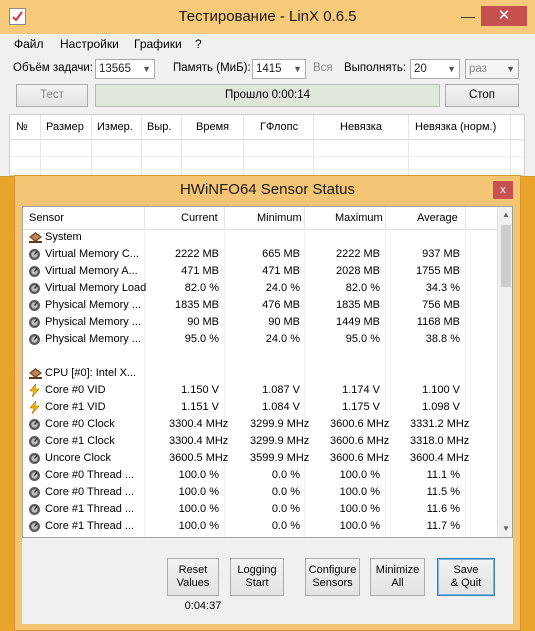 The width and height of the screenshot is (535, 631). I want to click on sensor-current: 1835 MB, so click(196, 305).